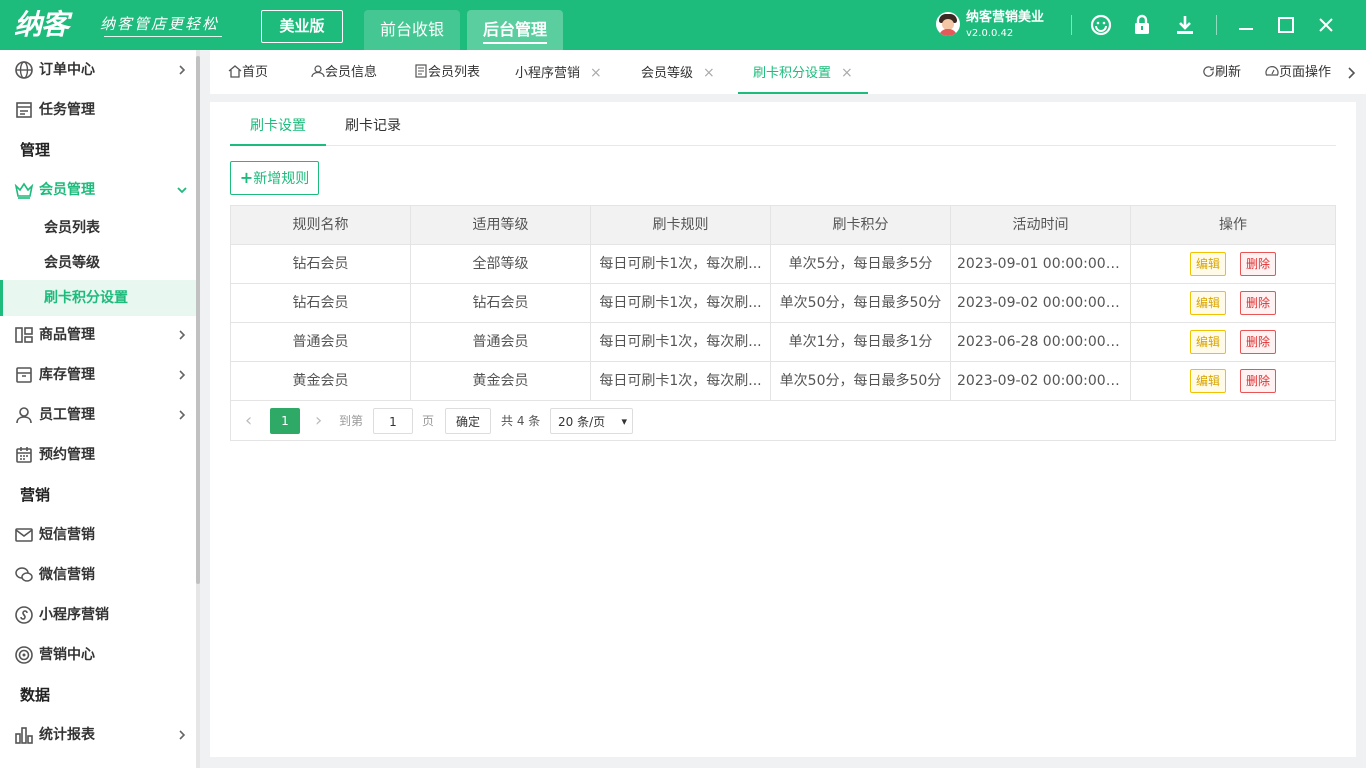  I want to click on column-header: 活动时间, so click(1041, 225).